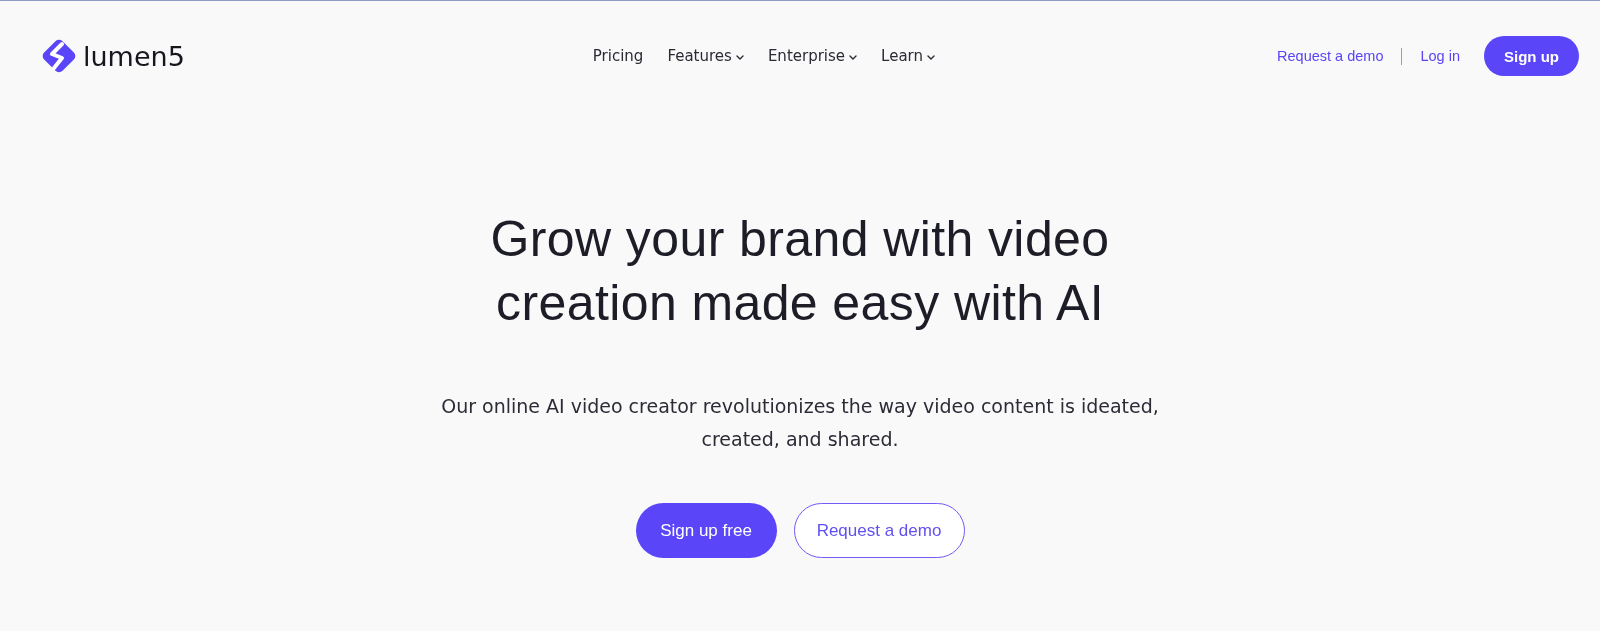 The width and height of the screenshot is (1600, 631). I want to click on logo-wordmark: lumen5, so click(134, 56).